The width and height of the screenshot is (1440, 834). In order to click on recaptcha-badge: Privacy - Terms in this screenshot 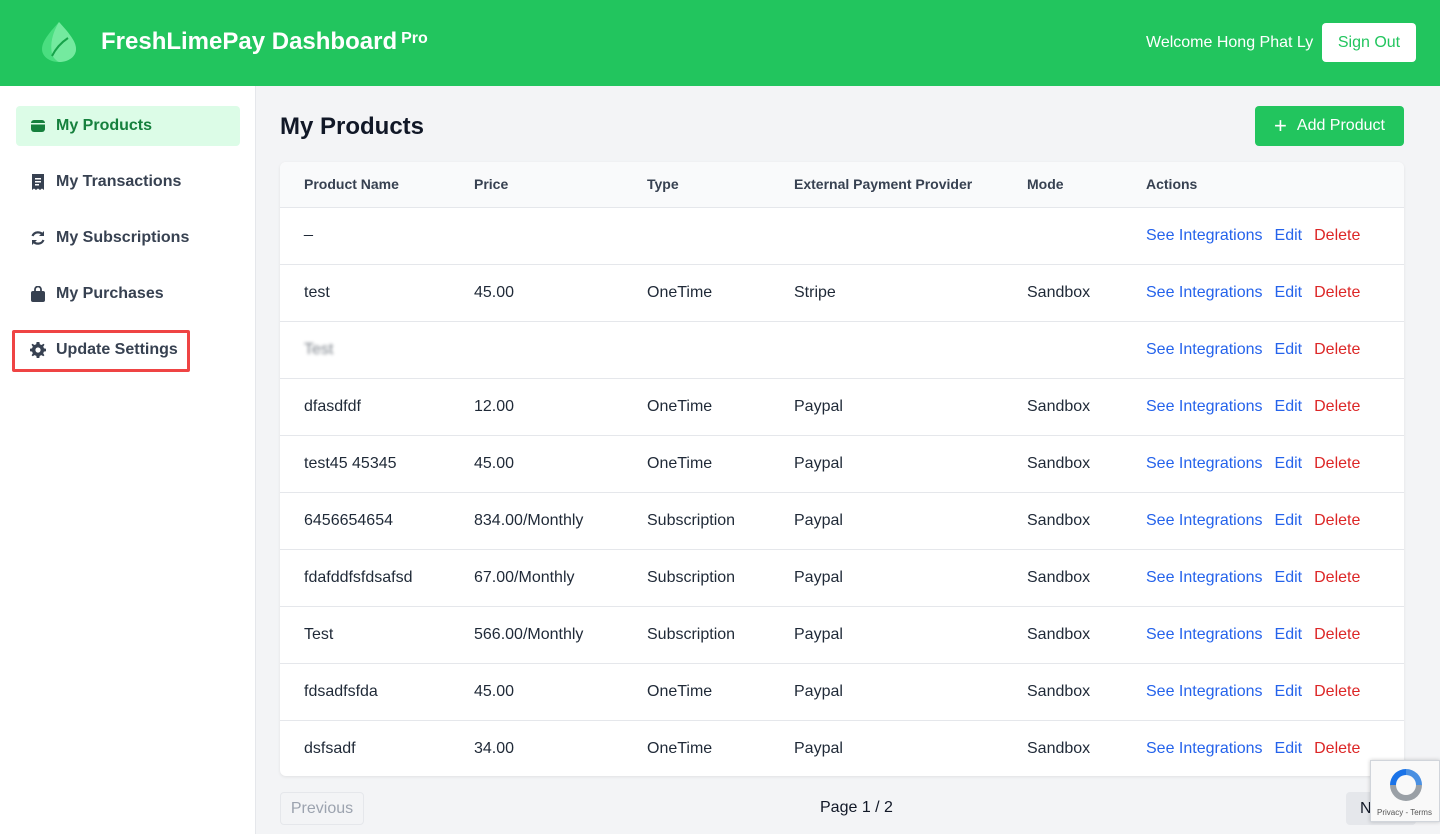, I will do `click(1405, 791)`.